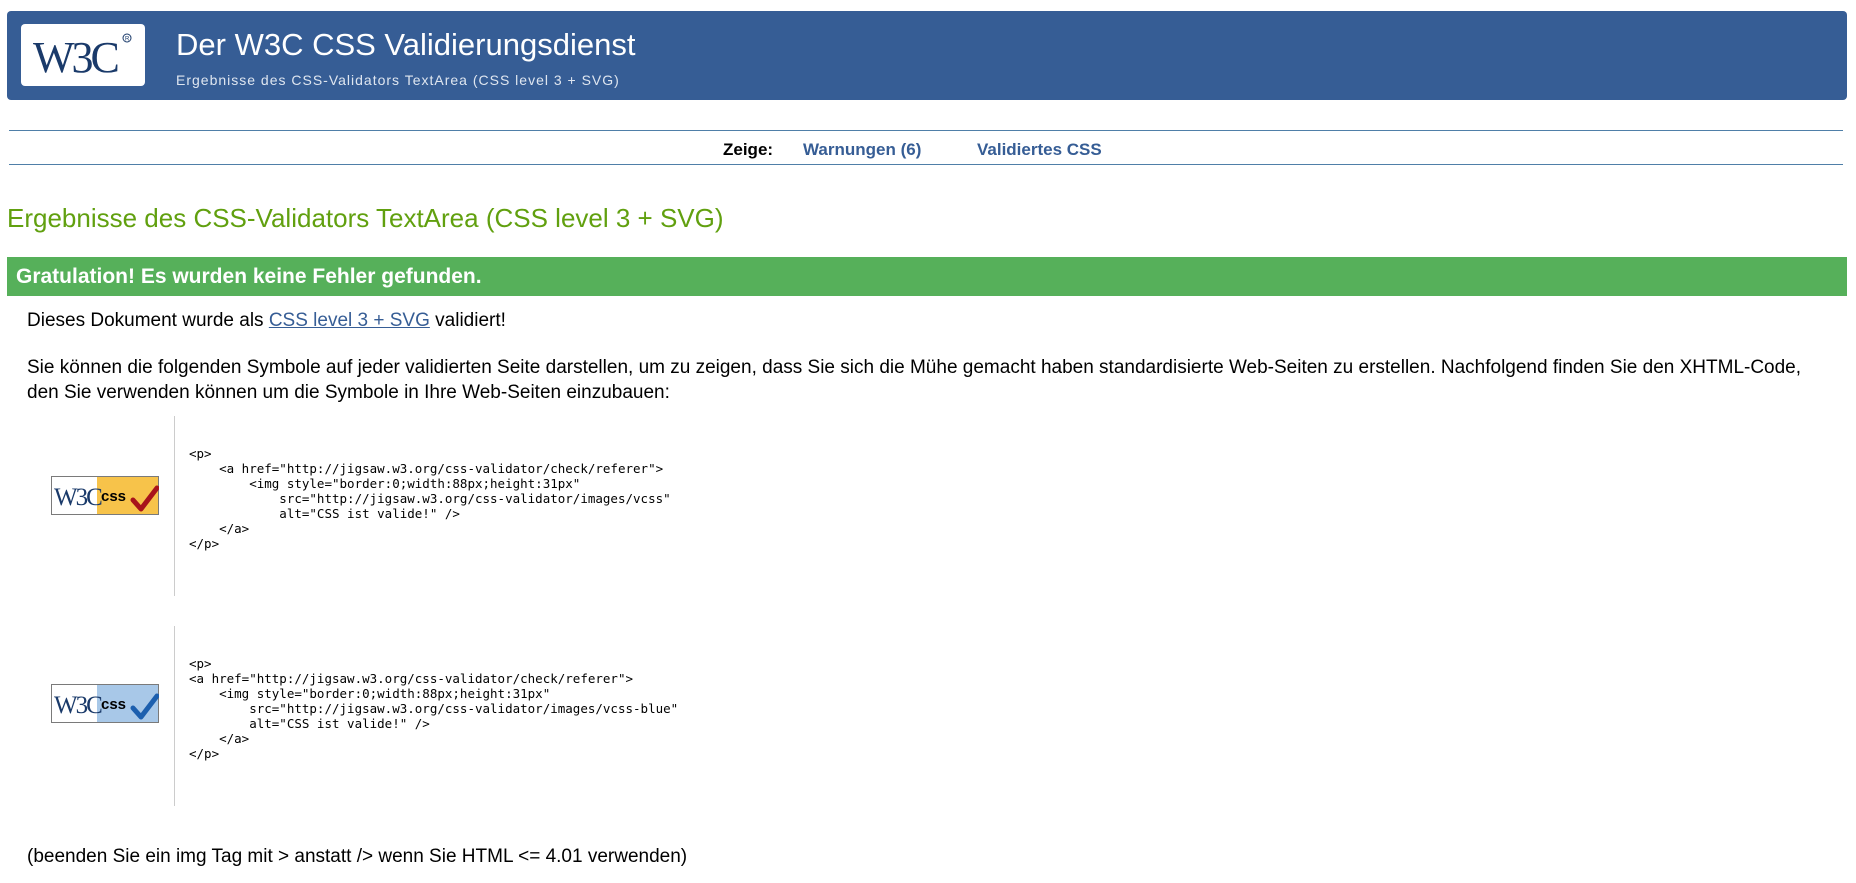 This screenshot has height=883, width=1856. I want to click on svg-text: R, so click(127, 40).